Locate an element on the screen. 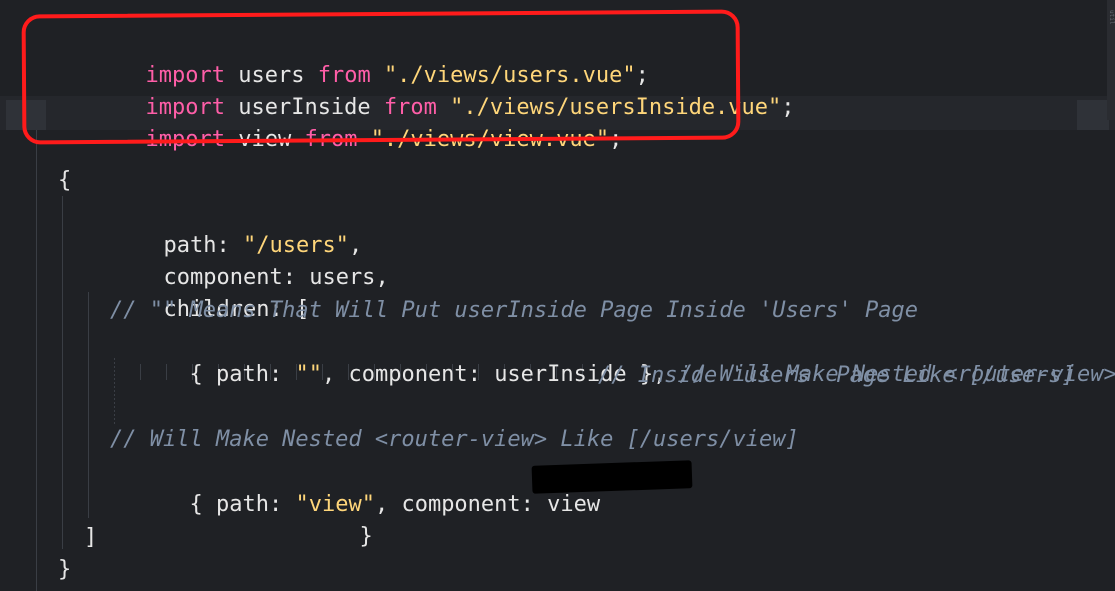  route-close-brace: } is located at coordinates (64, 570).